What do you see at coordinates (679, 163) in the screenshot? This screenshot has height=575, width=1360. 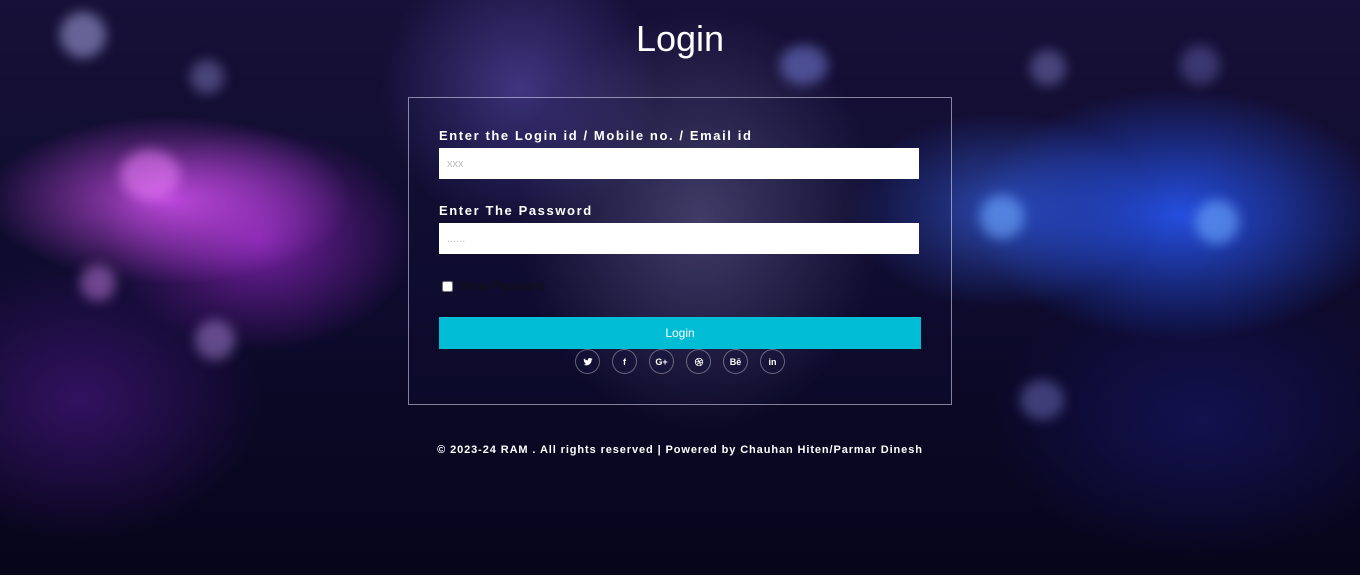 I see `login-id-input` at bounding box center [679, 163].